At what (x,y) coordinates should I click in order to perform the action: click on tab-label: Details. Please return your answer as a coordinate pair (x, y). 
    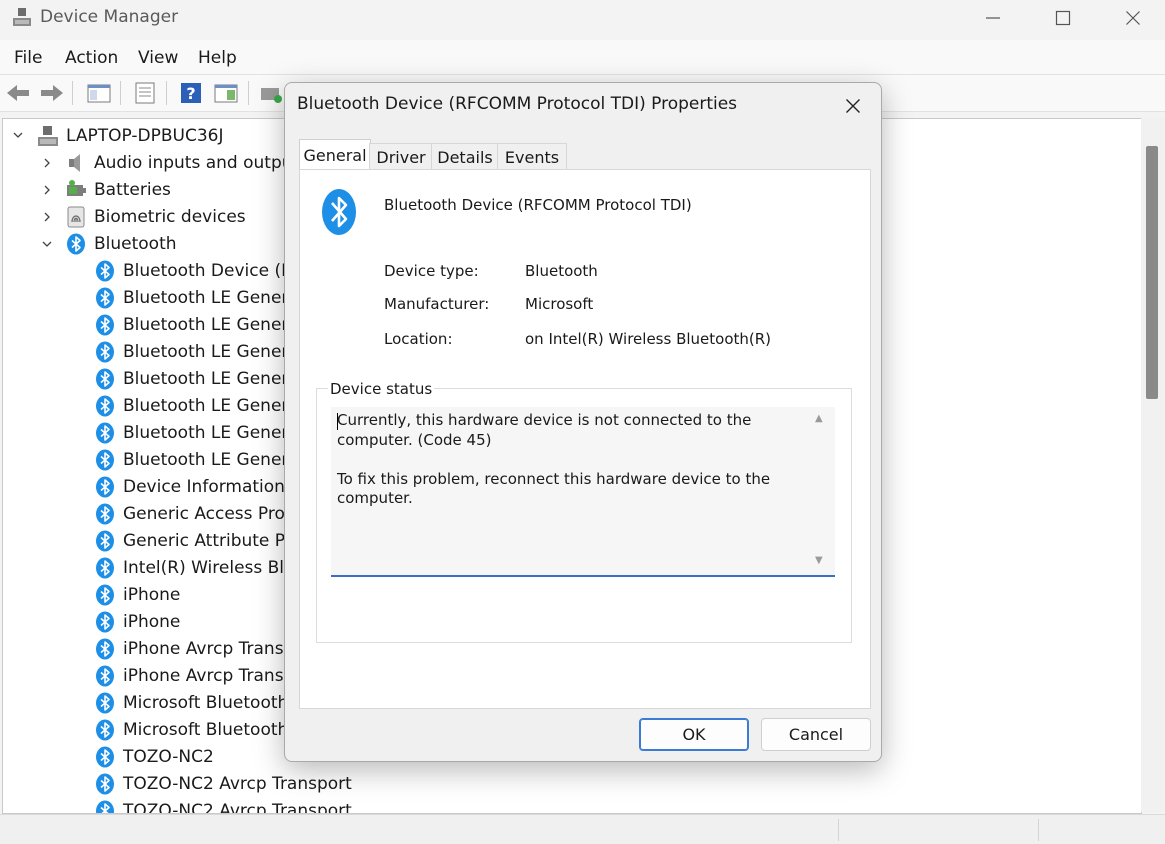
    Looking at the image, I should click on (465, 157).